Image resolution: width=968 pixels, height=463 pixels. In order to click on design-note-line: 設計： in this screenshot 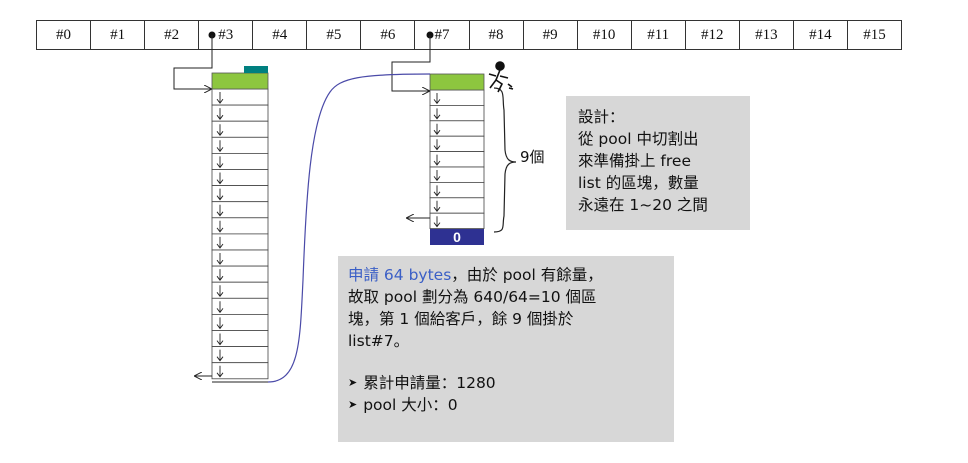, I will do `click(601, 117)`.